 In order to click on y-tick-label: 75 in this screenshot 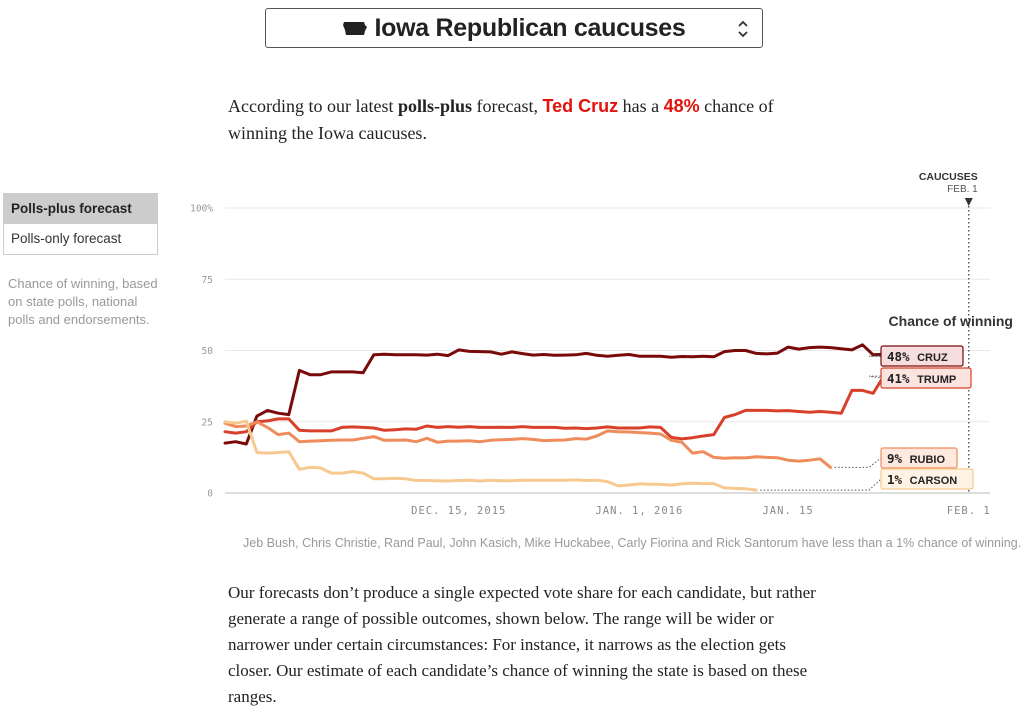, I will do `click(207, 280)`.